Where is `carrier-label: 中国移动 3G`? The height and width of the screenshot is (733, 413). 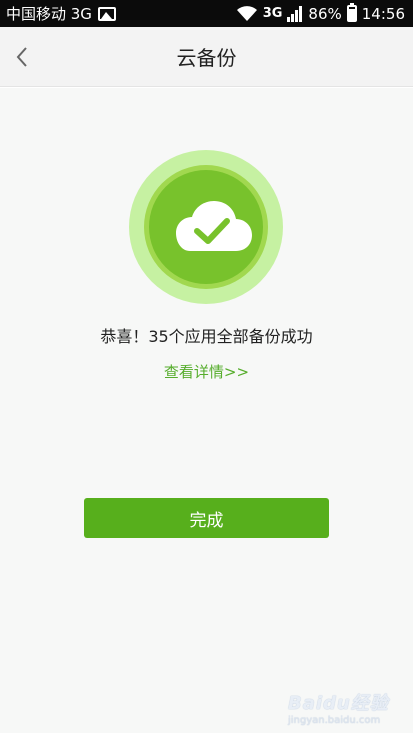
carrier-label: 中国移动 3G is located at coordinates (49, 14).